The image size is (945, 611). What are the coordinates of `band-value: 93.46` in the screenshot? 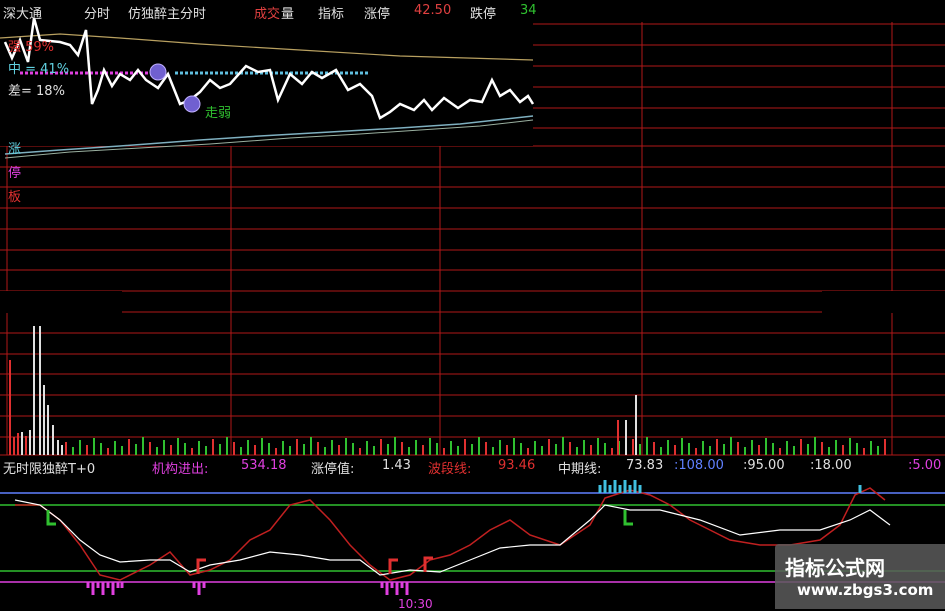 It's located at (517, 465).